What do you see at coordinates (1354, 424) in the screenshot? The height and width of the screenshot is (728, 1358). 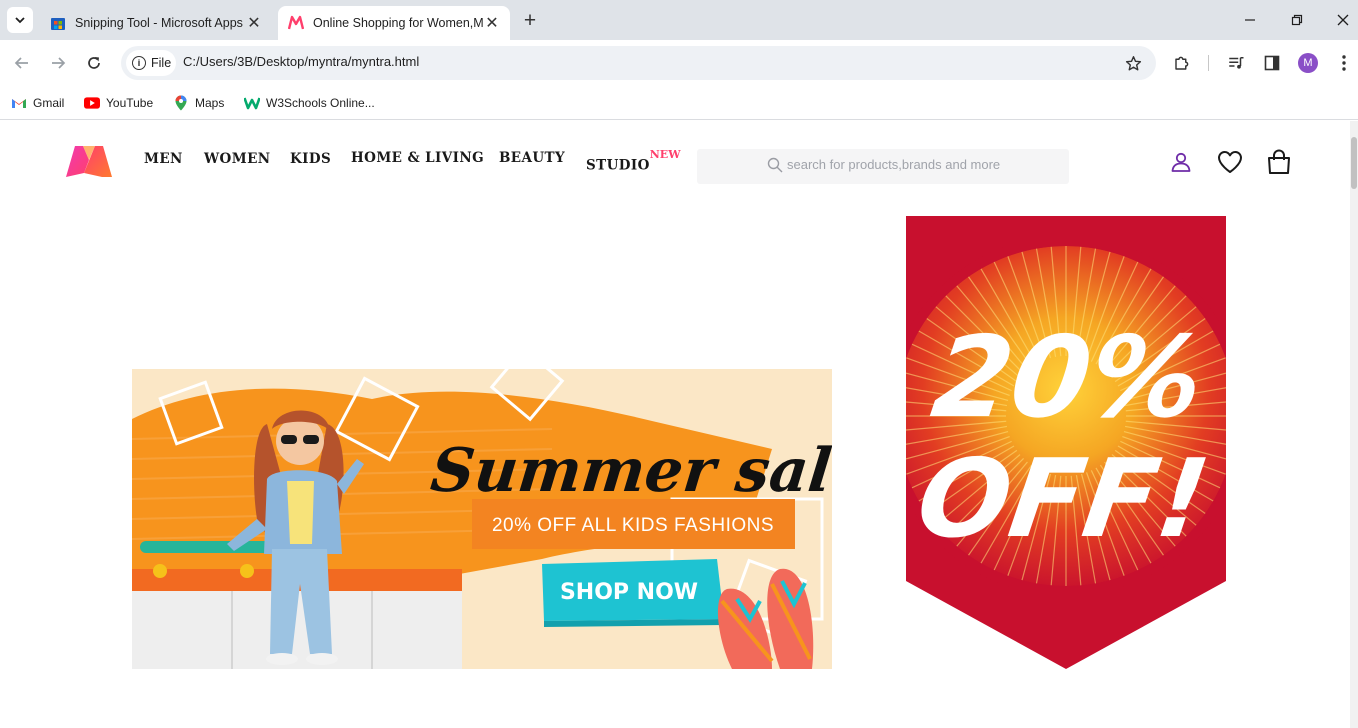 I see `page-scrollbar` at bounding box center [1354, 424].